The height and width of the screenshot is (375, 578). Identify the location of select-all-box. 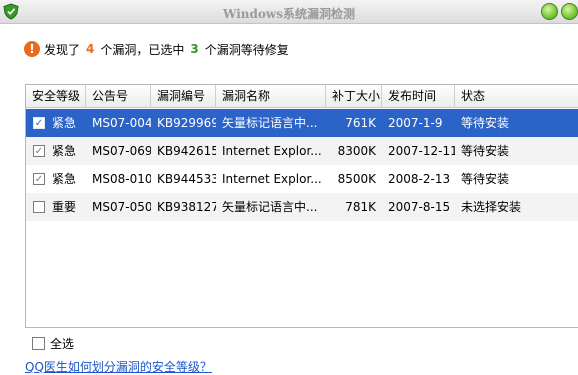
(38, 343).